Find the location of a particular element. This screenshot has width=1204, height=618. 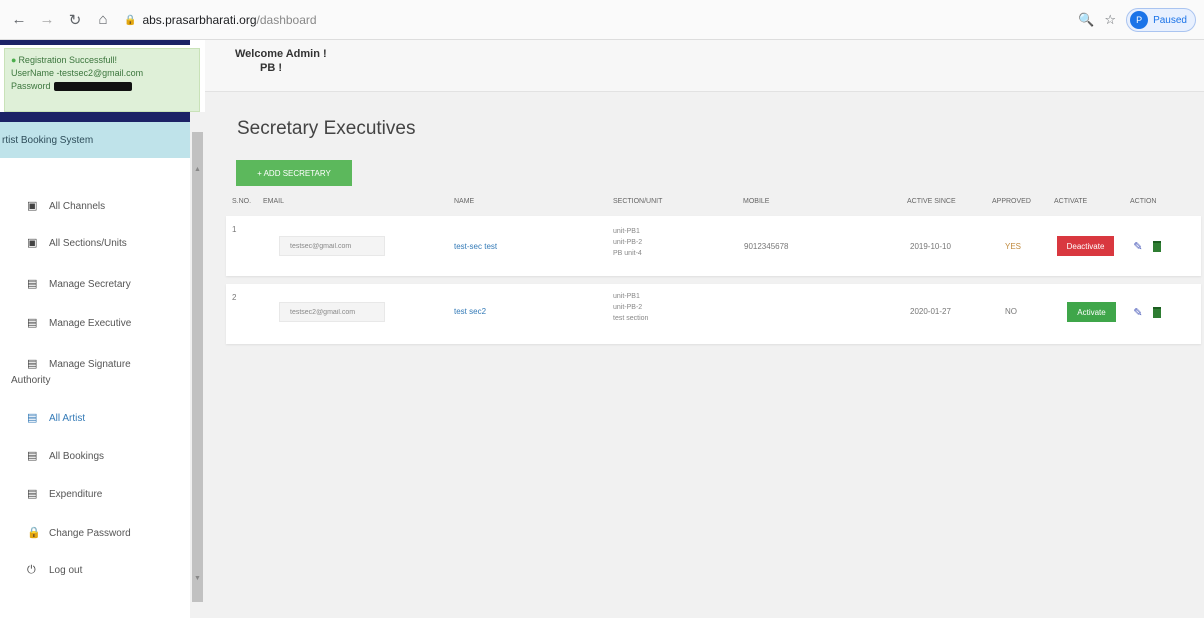

top-header: Welcome Admin ! PB ! is located at coordinates (704, 66).